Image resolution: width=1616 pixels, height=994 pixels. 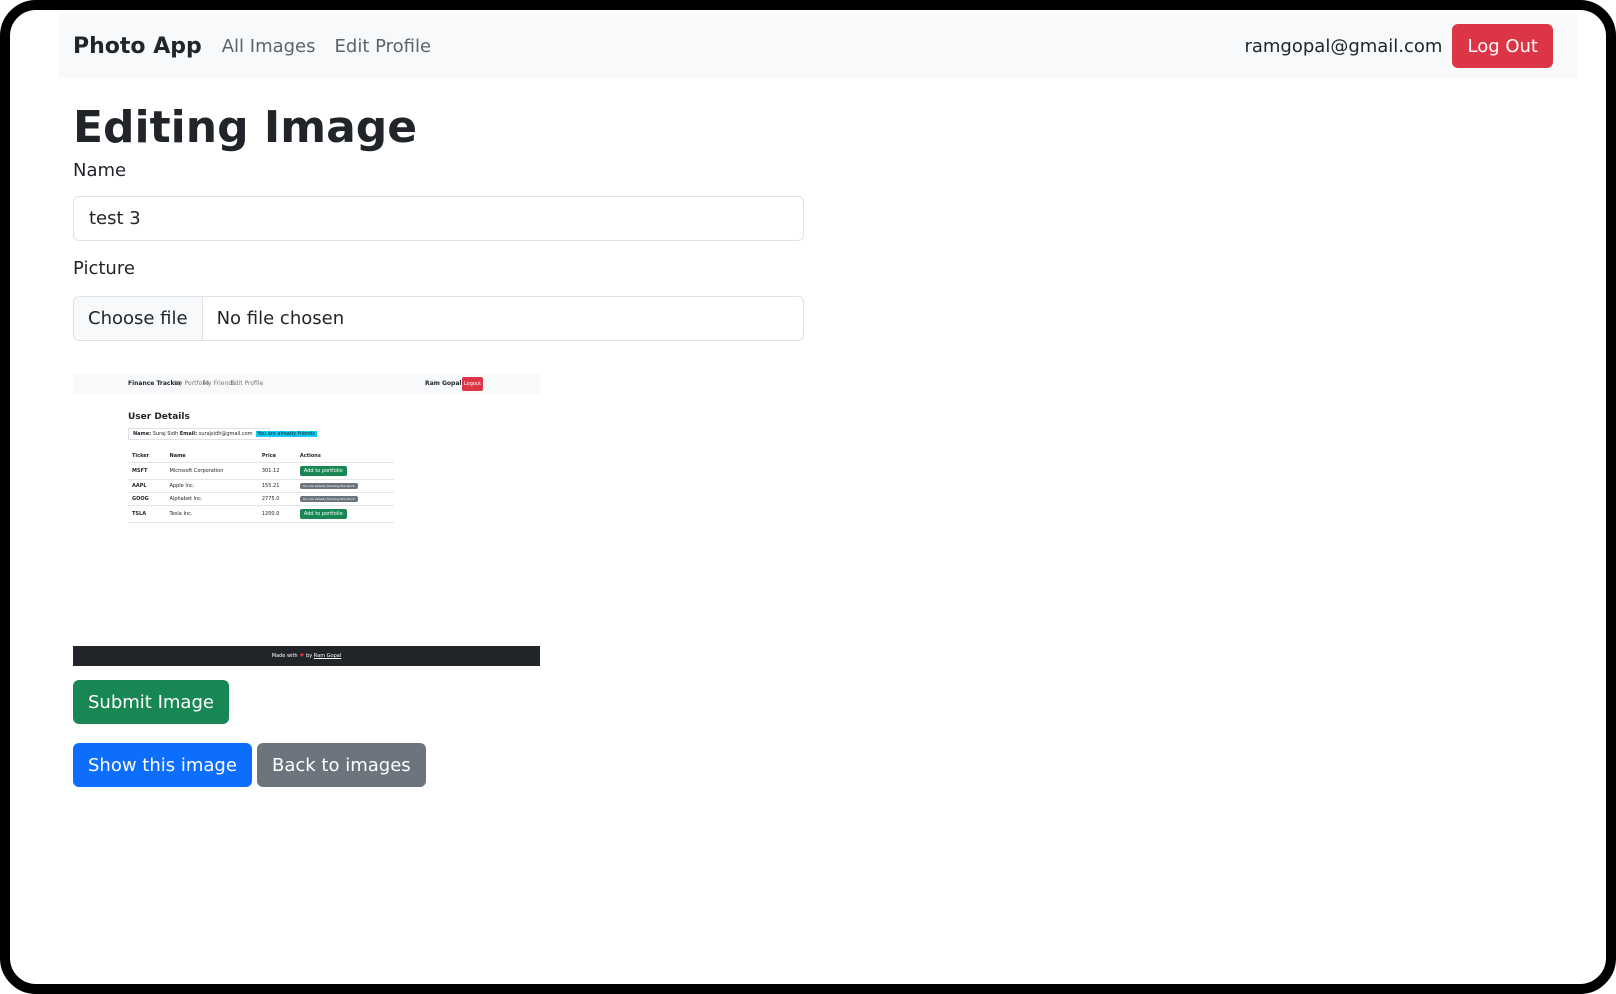 What do you see at coordinates (327, 656) in the screenshot?
I see `preview-footer-author: Ram Gopal` at bounding box center [327, 656].